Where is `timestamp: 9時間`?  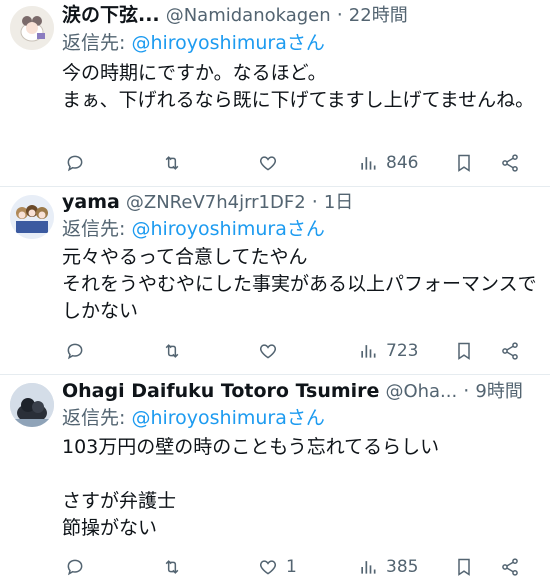
timestamp: 9時間 is located at coordinates (498, 391).